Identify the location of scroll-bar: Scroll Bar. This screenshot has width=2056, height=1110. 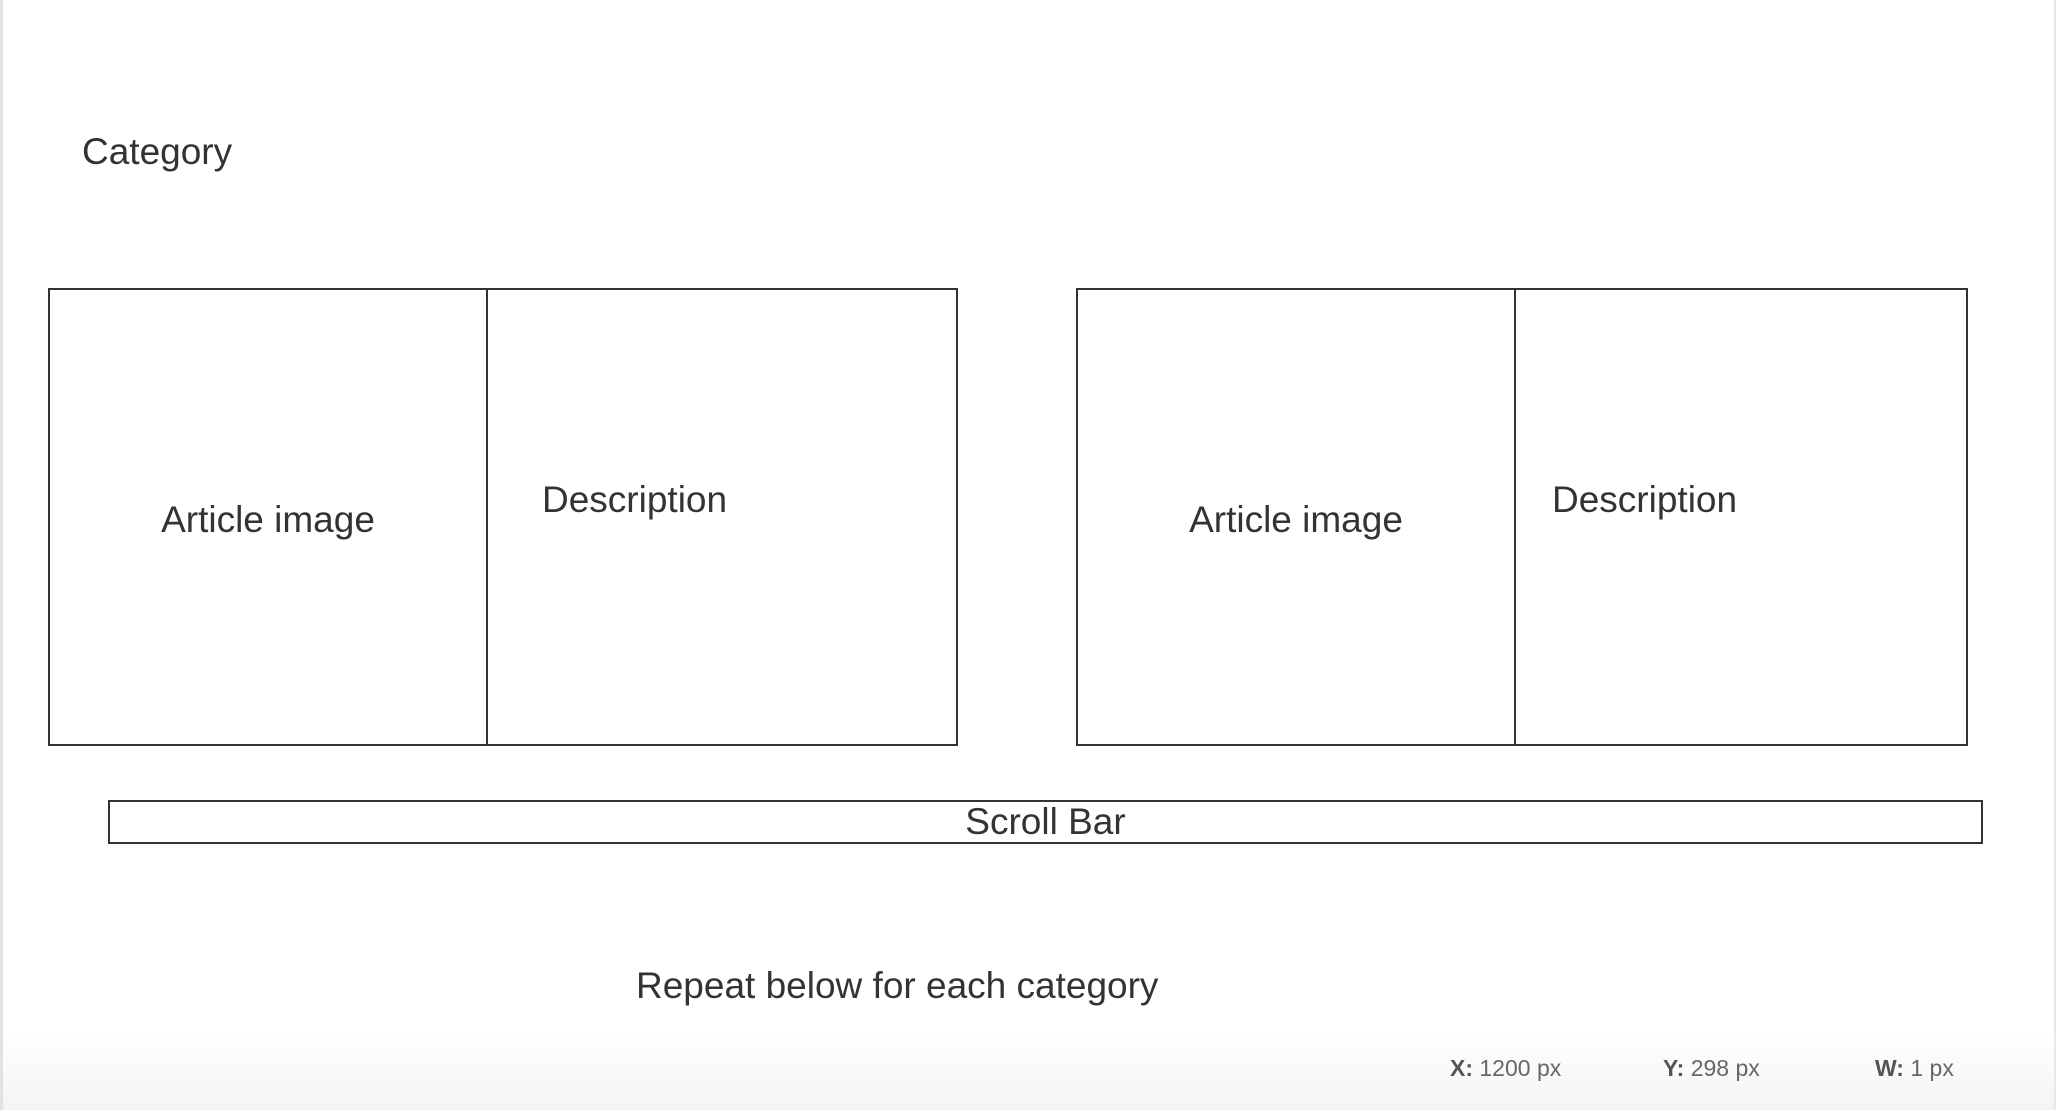
(1045, 822).